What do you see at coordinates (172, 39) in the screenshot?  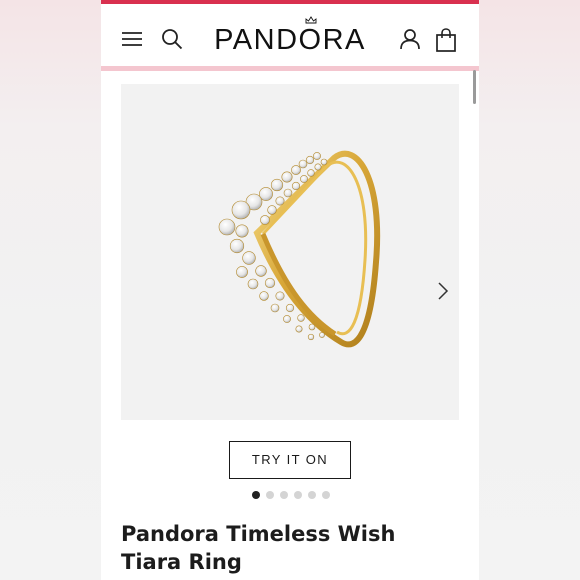 I see `search-icon` at bounding box center [172, 39].